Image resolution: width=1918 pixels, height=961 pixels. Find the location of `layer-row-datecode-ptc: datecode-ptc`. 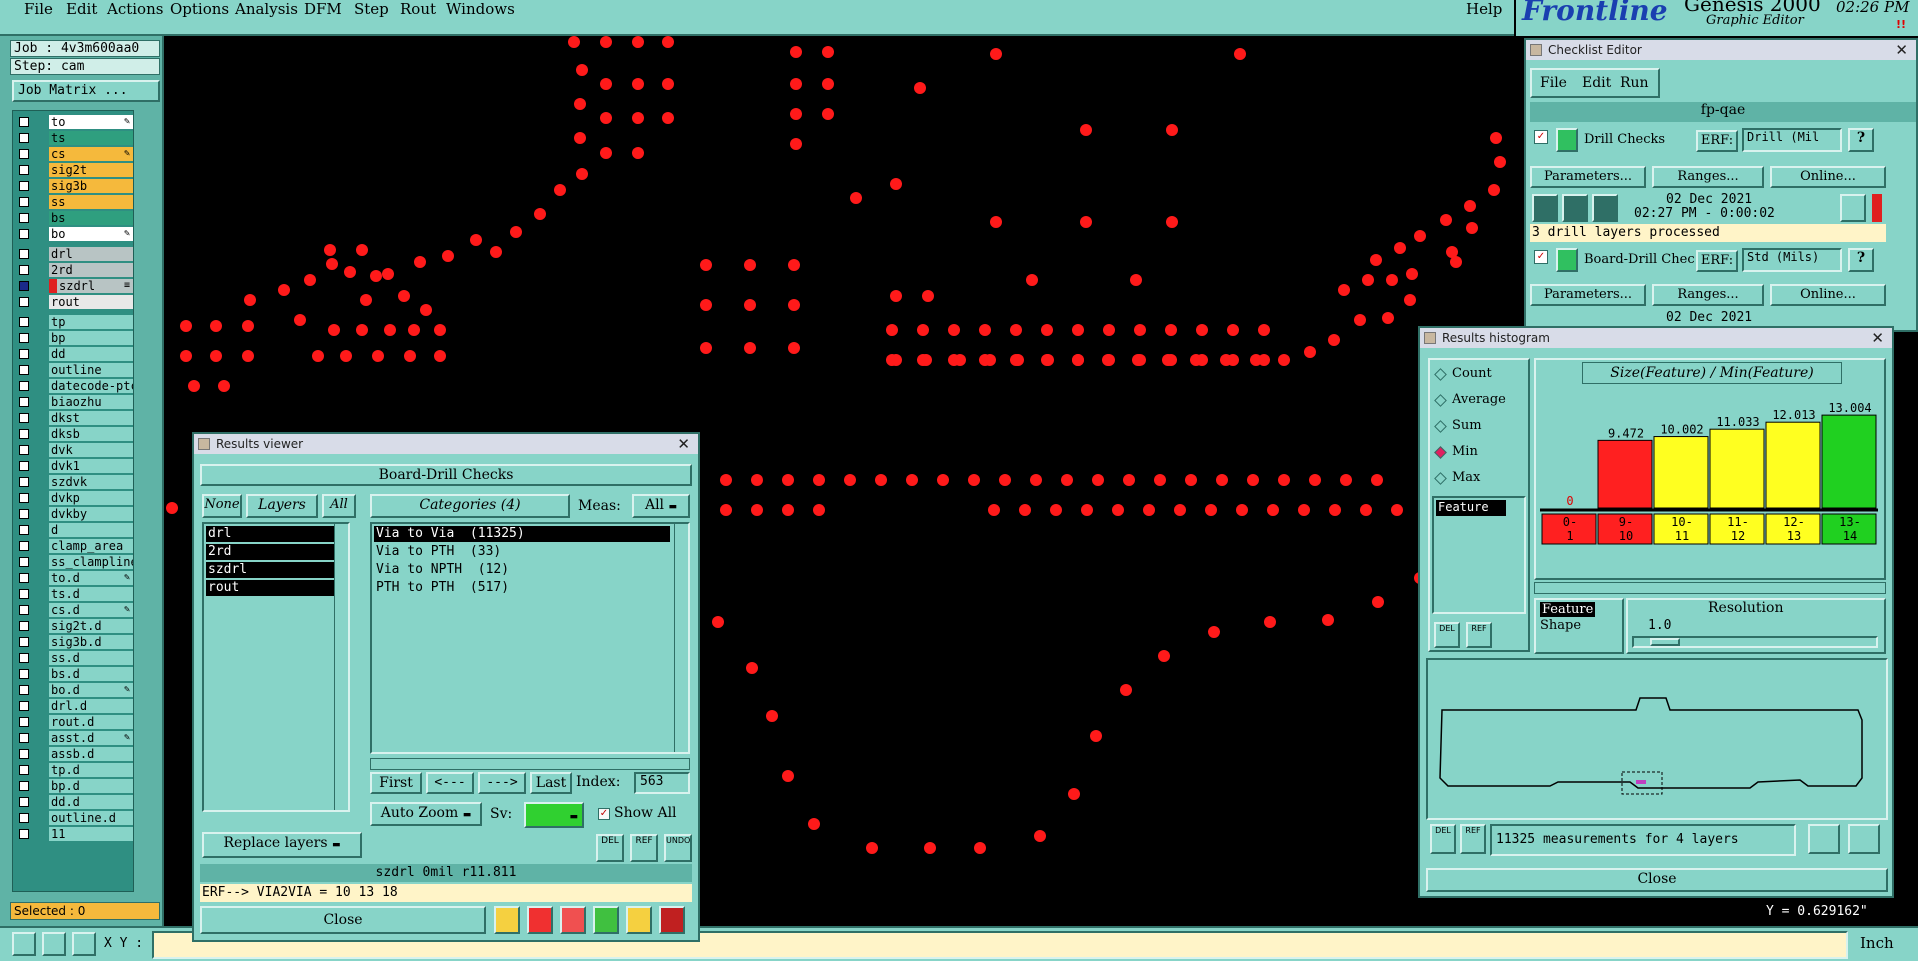

layer-row-datecode-ptc: datecode-ptc is located at coordinates (74, 386).